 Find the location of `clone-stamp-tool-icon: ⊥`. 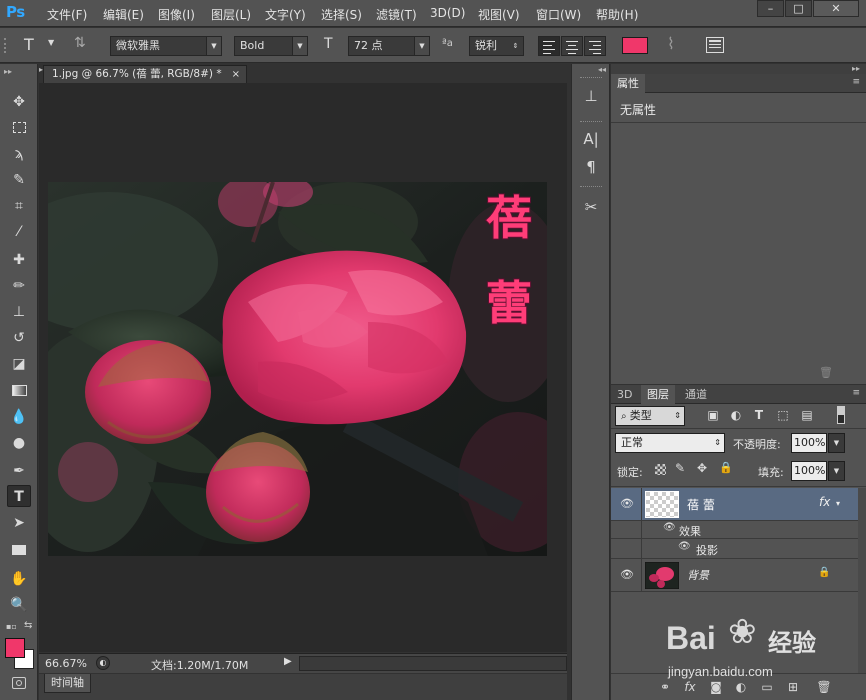

clone-stamp-tool-icon: ⊥ is located at coordinates (19, 312).